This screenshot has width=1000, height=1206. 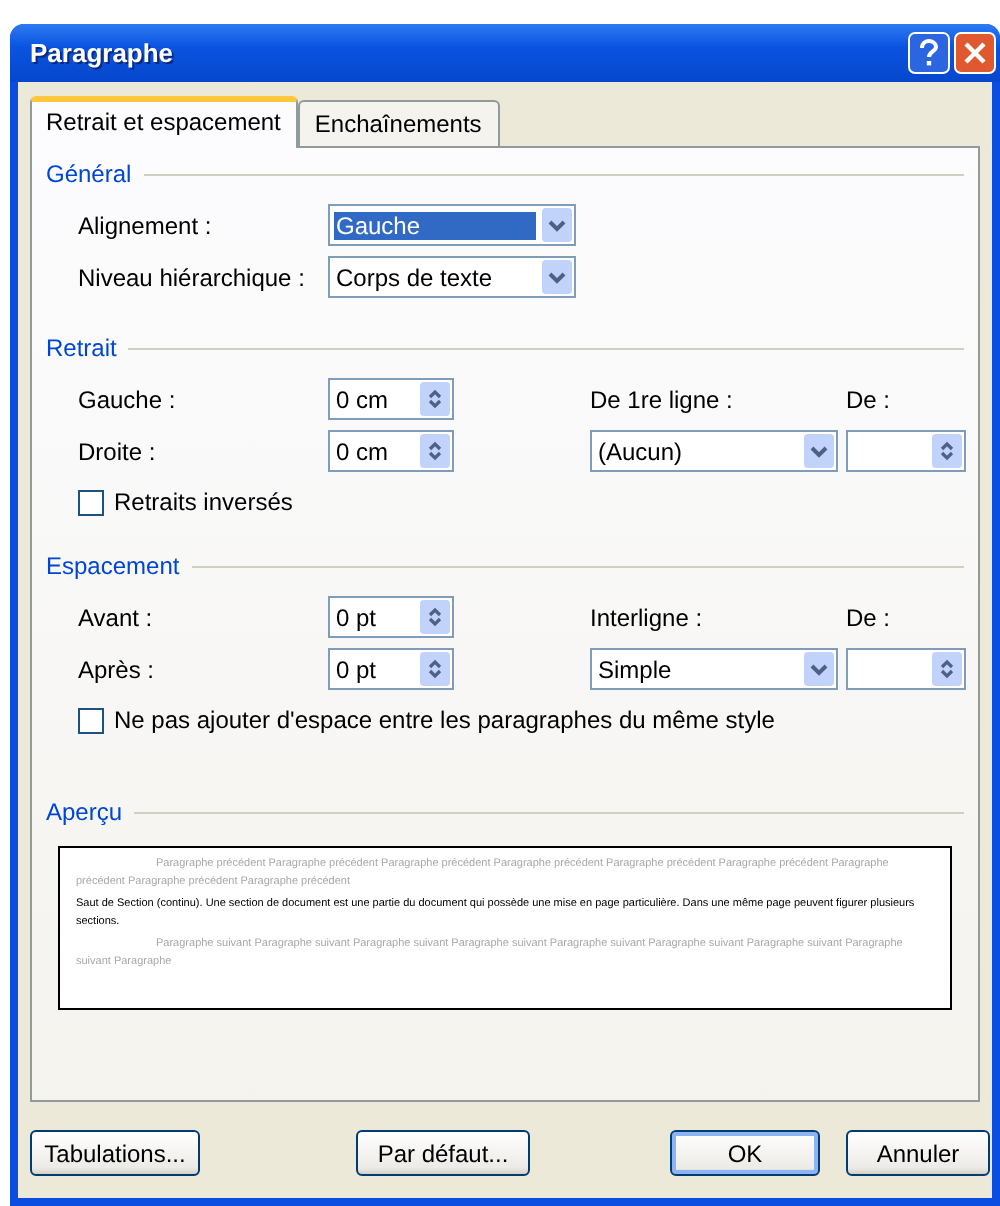 What do you see at coordinates (662, 399) in the screenshot?
I see `field-label: De 1re ligne :` at bounding box center [662, 399].